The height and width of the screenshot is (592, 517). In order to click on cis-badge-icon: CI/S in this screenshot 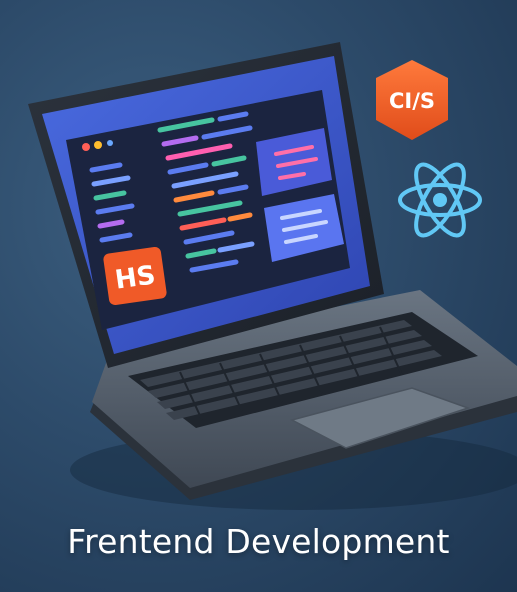, I will do `click(412, 100)`.